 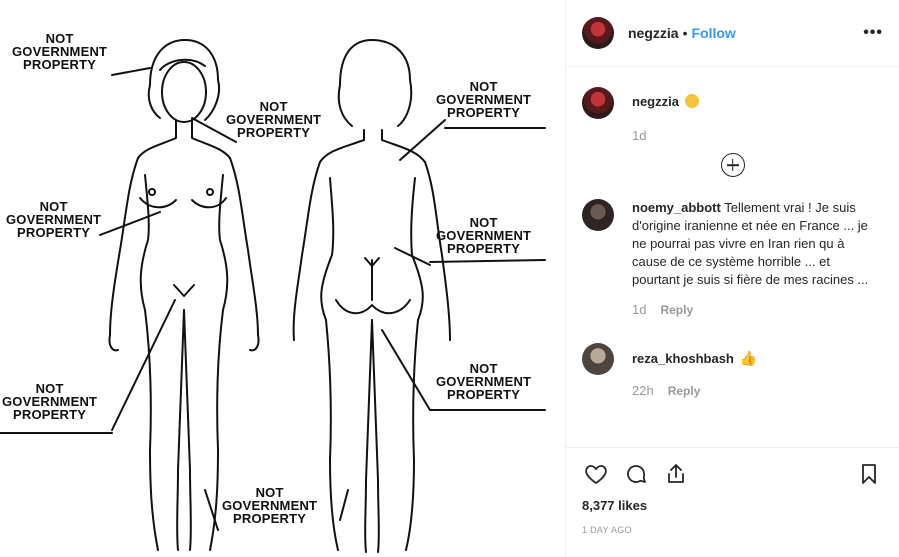 What do you see at coordinates (484, 381) in the screenshot?
I see `label-back-lower: NOT GOVERNMENT PROPERTY` at bounding box center [484, 381].